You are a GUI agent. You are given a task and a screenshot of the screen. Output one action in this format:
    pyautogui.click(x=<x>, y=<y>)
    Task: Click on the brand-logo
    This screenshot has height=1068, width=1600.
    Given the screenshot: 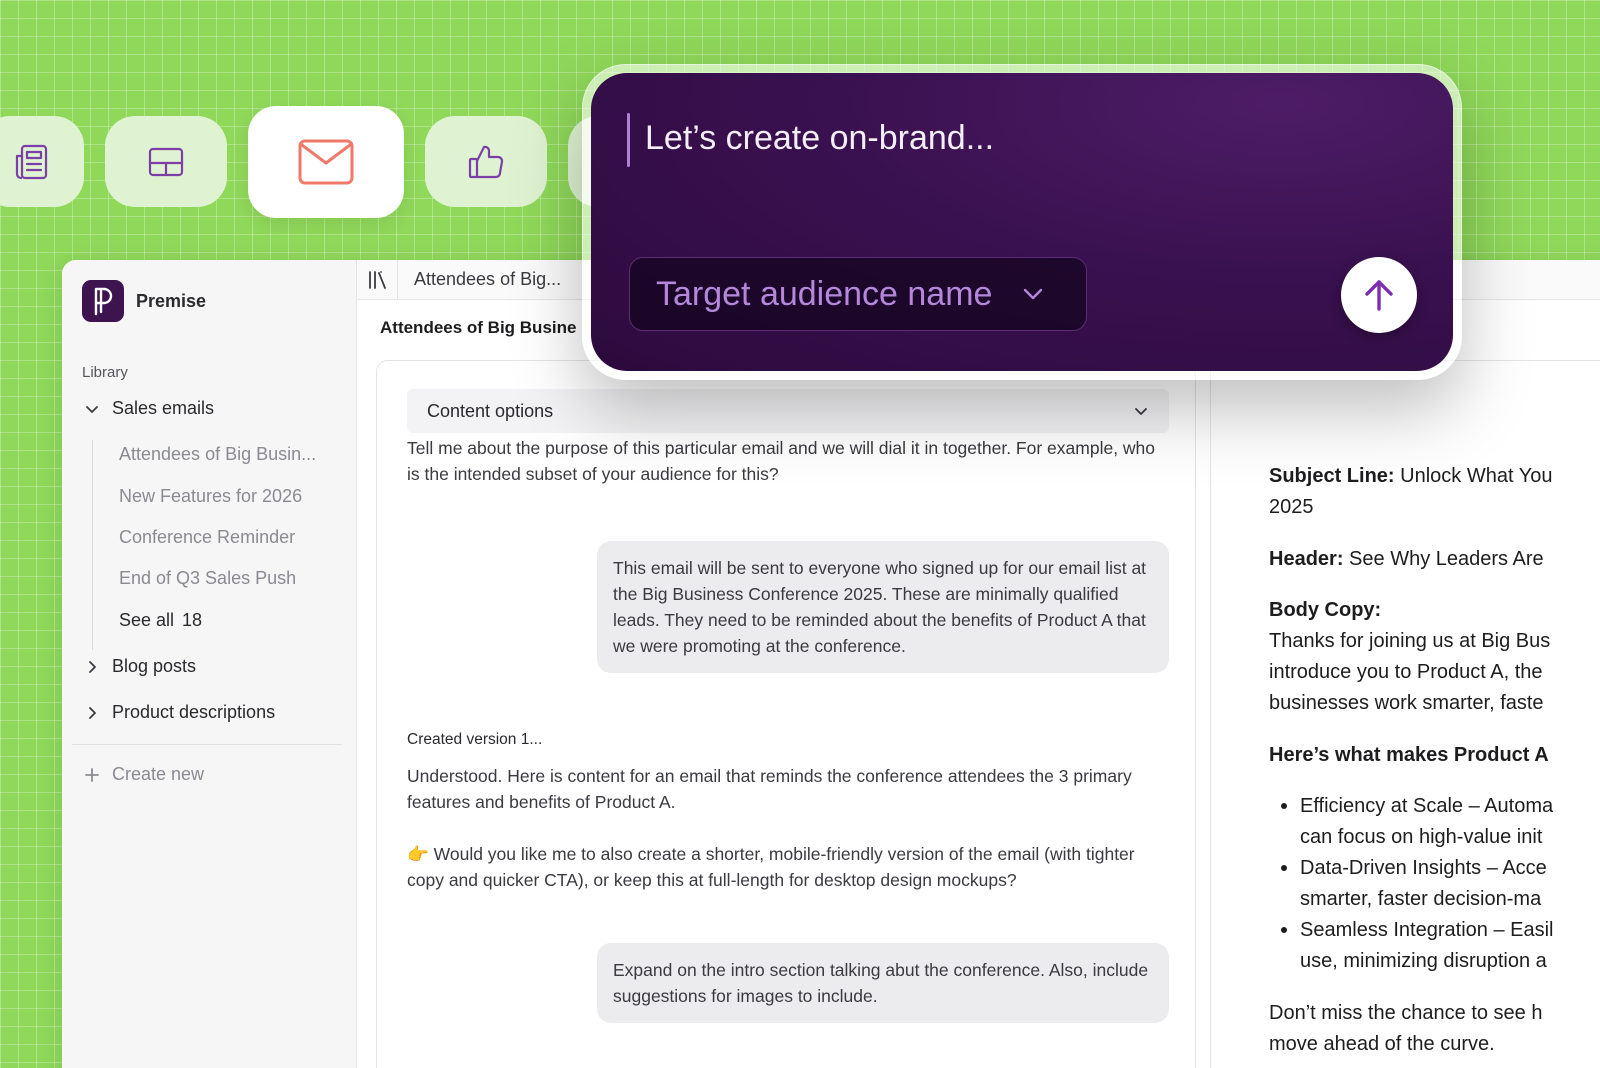 What is the action you would take?
    pyautogui.click(x=103, y=301)
    